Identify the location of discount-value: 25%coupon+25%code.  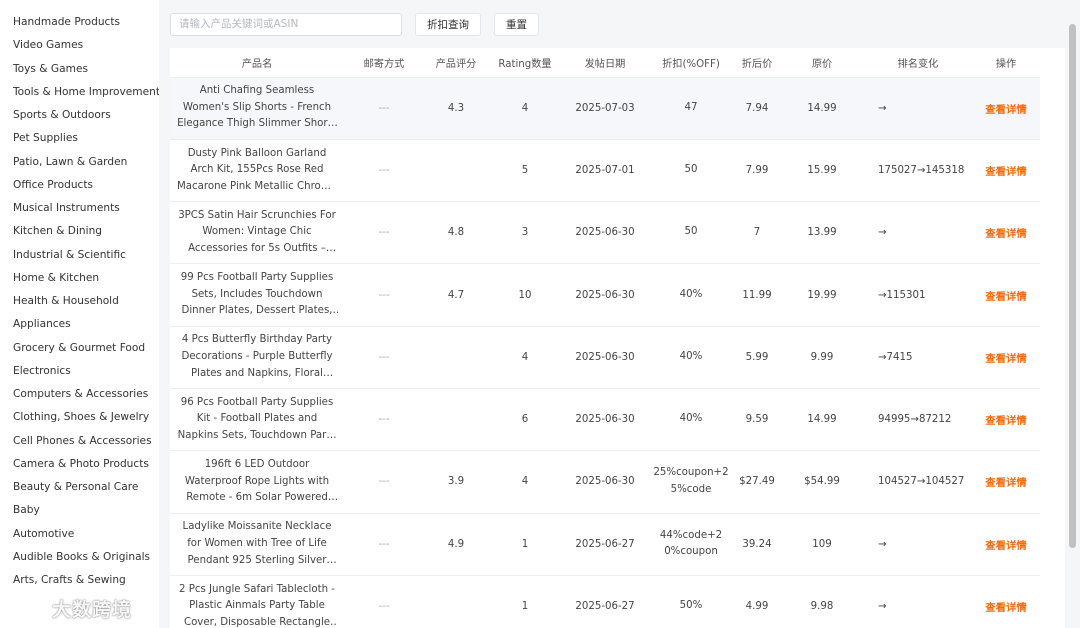
(691, 481).